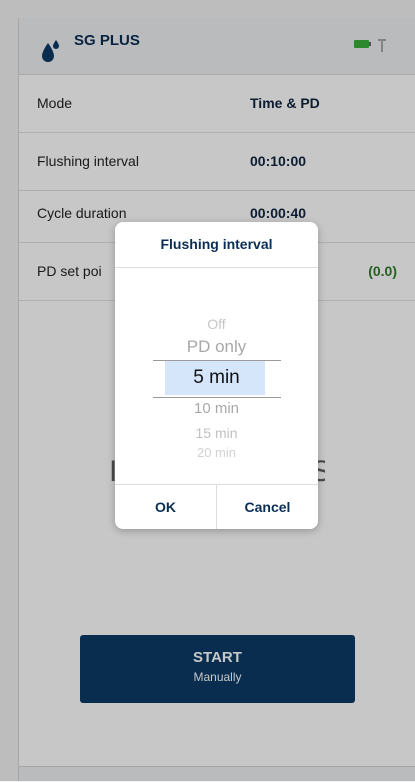  What do you see at coordinates (217, 379) in the screenshot?
I see `picker-selection-frame` at bounding box center [217, 379].